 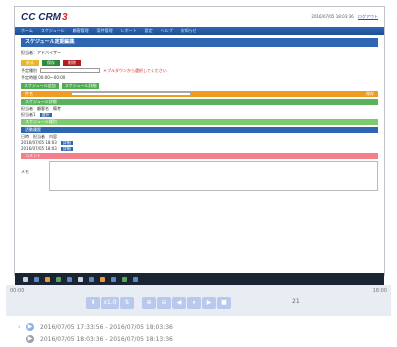 I want to click on activity-bar: 活動履歴, so click(x=199, y=130).